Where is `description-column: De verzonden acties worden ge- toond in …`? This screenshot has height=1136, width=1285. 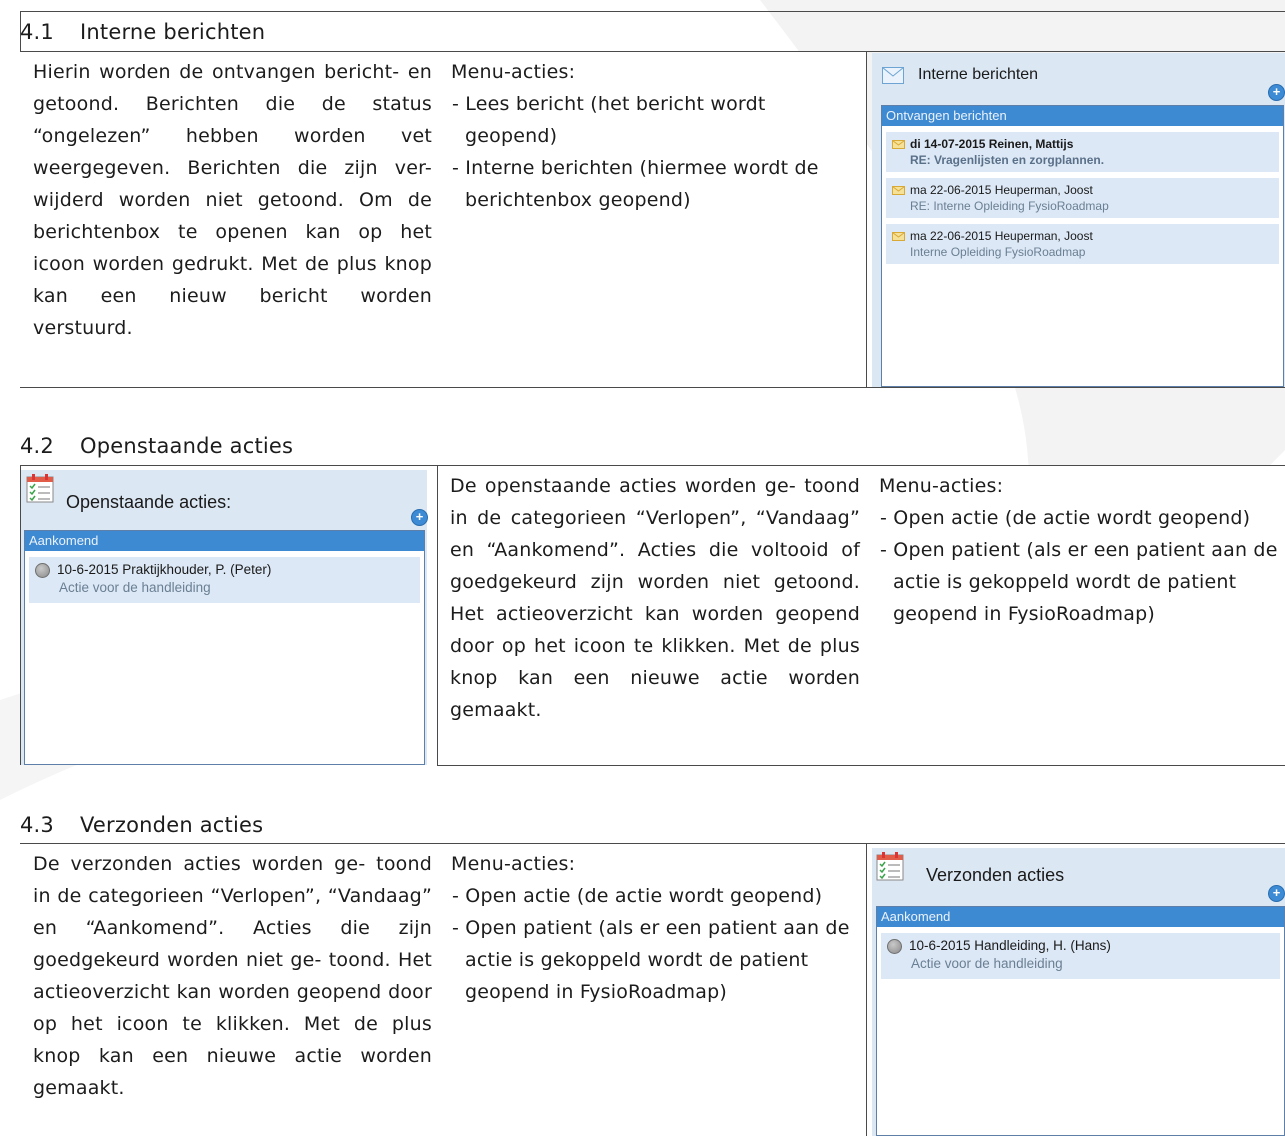
description-column: De verzonden acties worden ge- toond in … is located at coordinates (229, 990).